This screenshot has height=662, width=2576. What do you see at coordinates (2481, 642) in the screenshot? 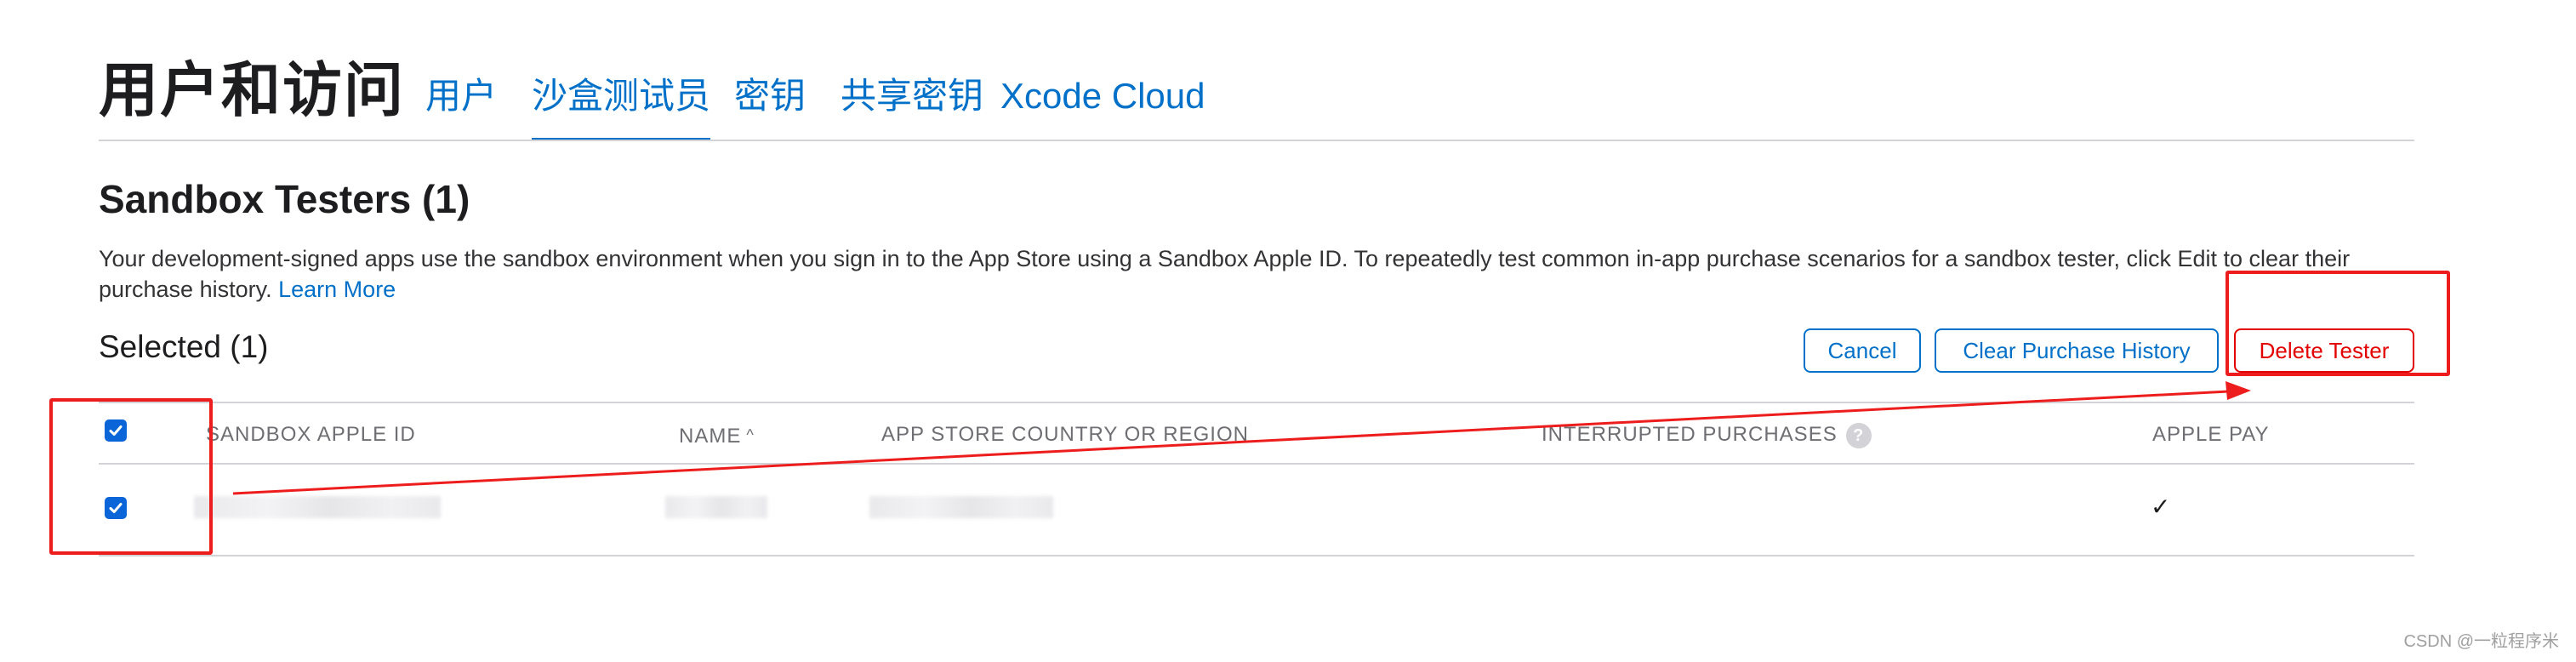
I see `watermark: CSDN @一粒程序米` at bounding box center [2481, 642].